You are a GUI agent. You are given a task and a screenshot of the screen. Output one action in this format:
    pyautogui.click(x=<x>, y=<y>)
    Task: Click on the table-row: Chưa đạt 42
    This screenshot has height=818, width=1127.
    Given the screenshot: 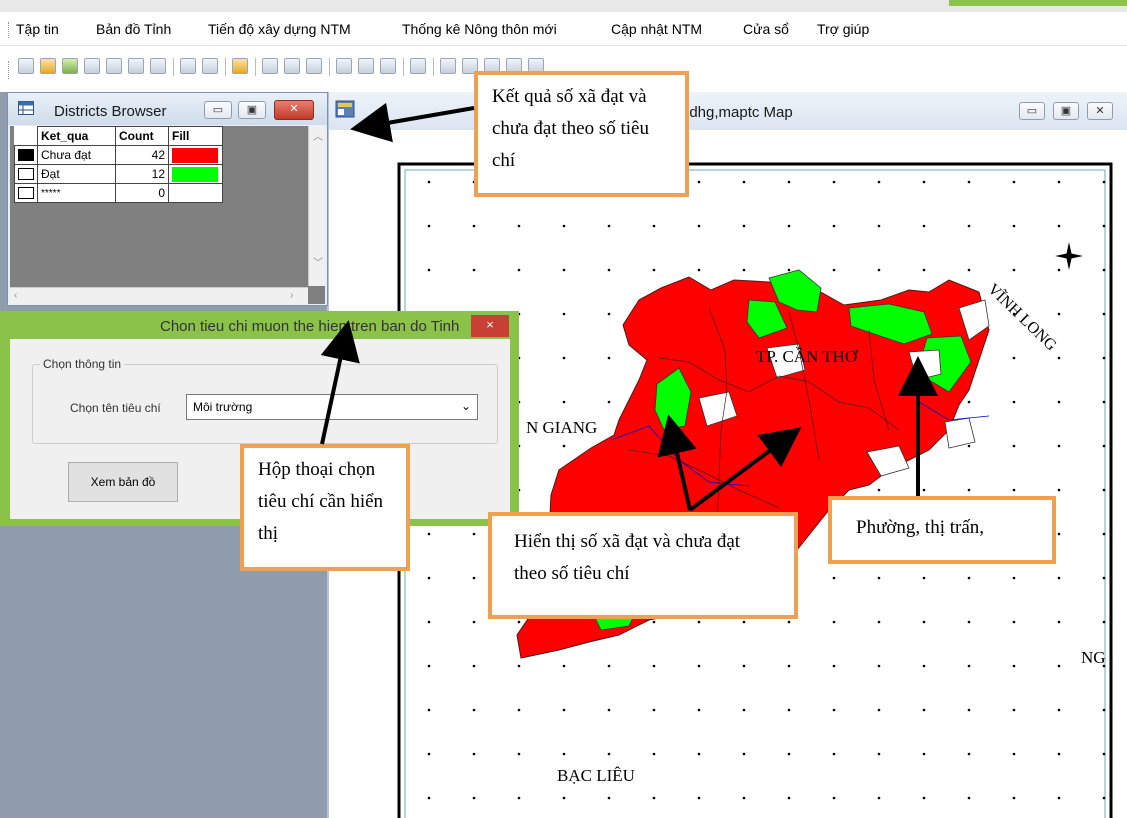 What is the action you would take?
    pyautogui.click(x=118, y=155)
    